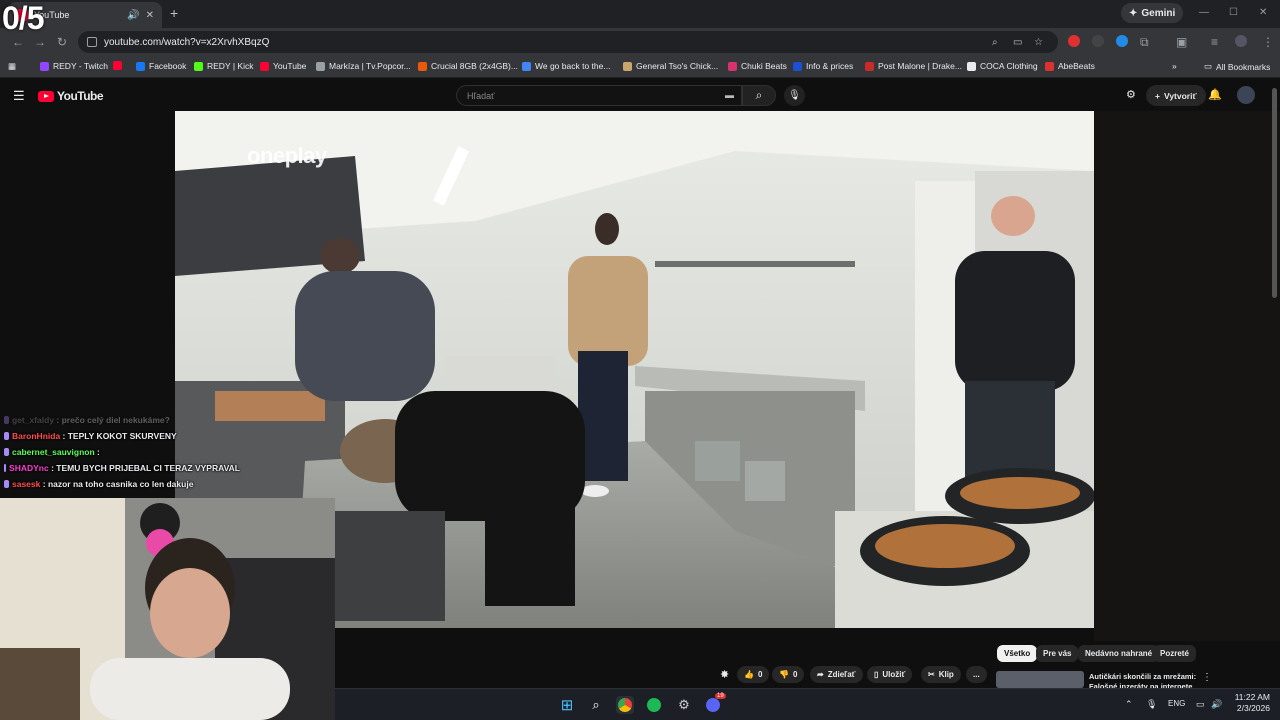  What do you see at coordinates (174, 13) in the screenshot?
I see `new-tab-button: +` at bounding box center [174, 13].